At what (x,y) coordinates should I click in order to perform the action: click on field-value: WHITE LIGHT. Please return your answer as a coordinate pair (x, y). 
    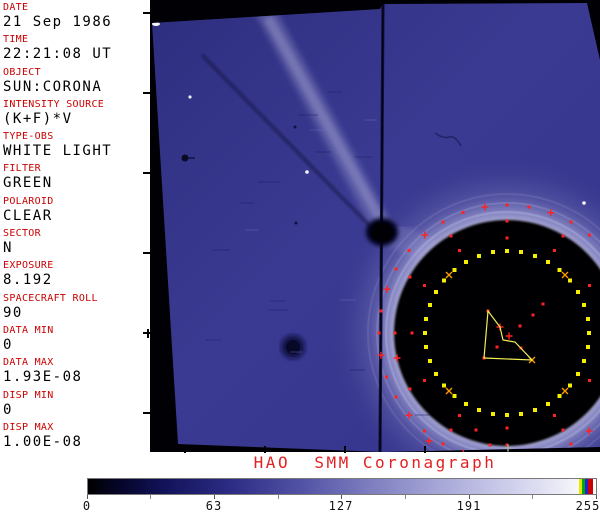
    Looking at the image, I should click on (58, 151).